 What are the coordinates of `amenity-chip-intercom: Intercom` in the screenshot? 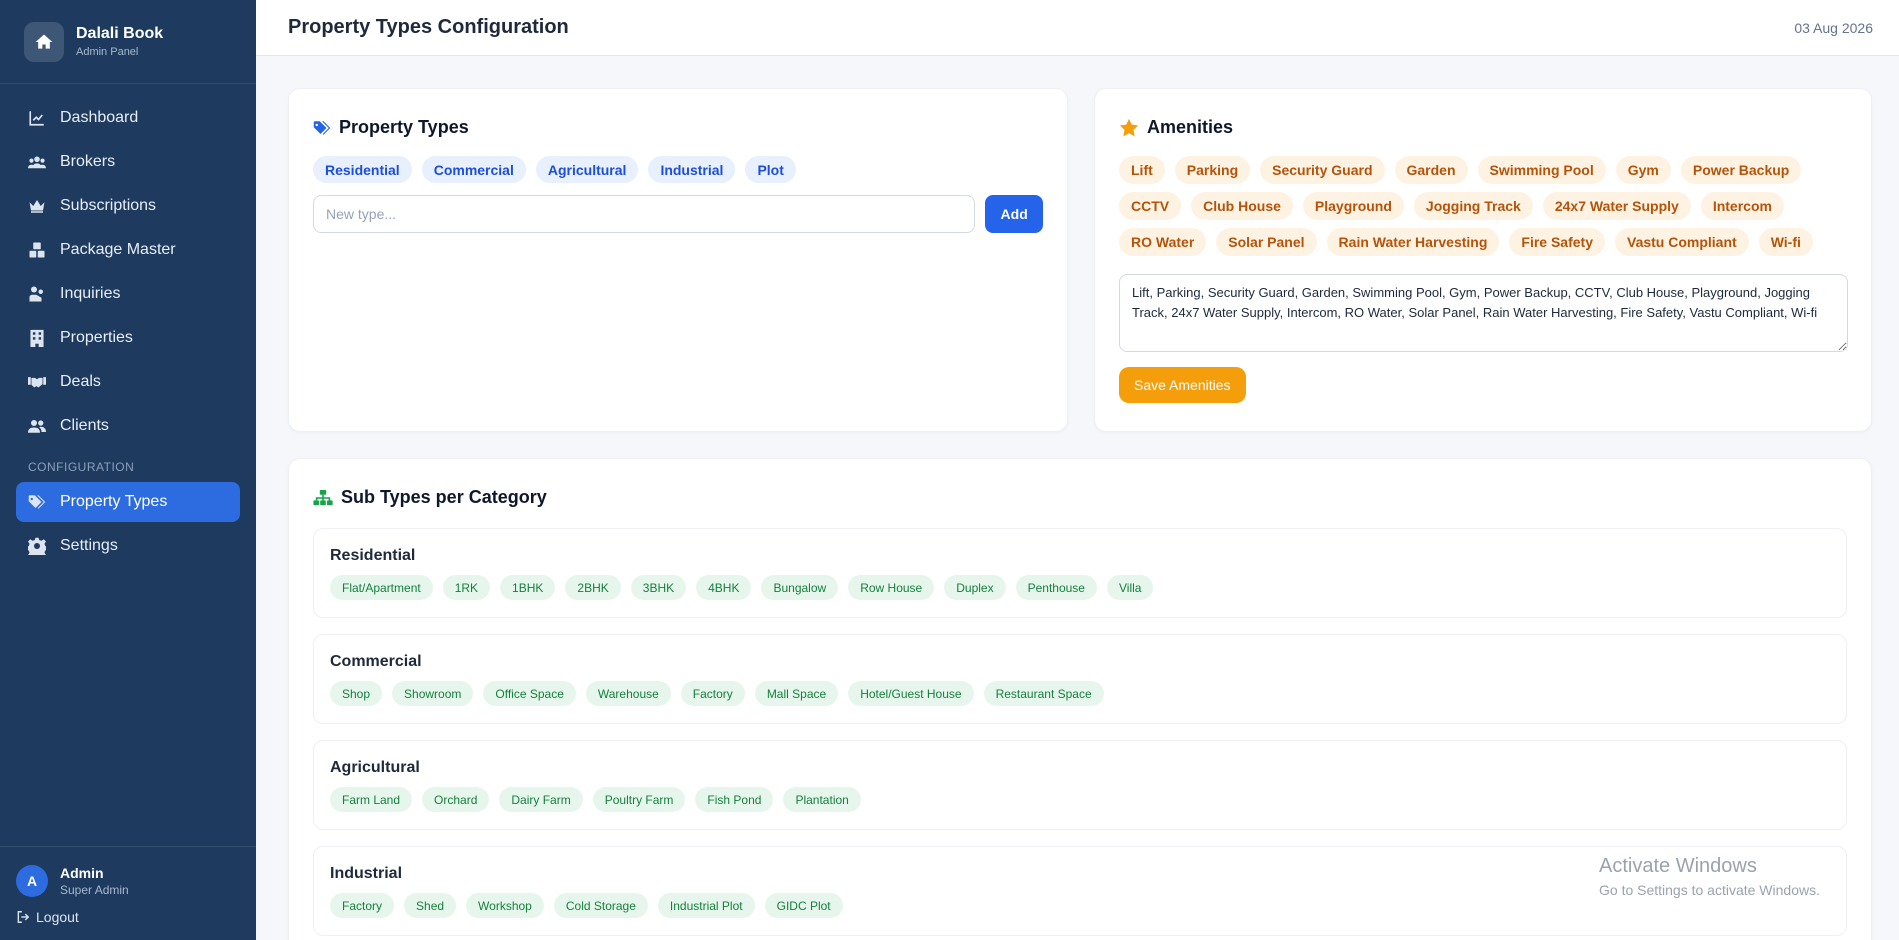 It's located at (1742, 206).